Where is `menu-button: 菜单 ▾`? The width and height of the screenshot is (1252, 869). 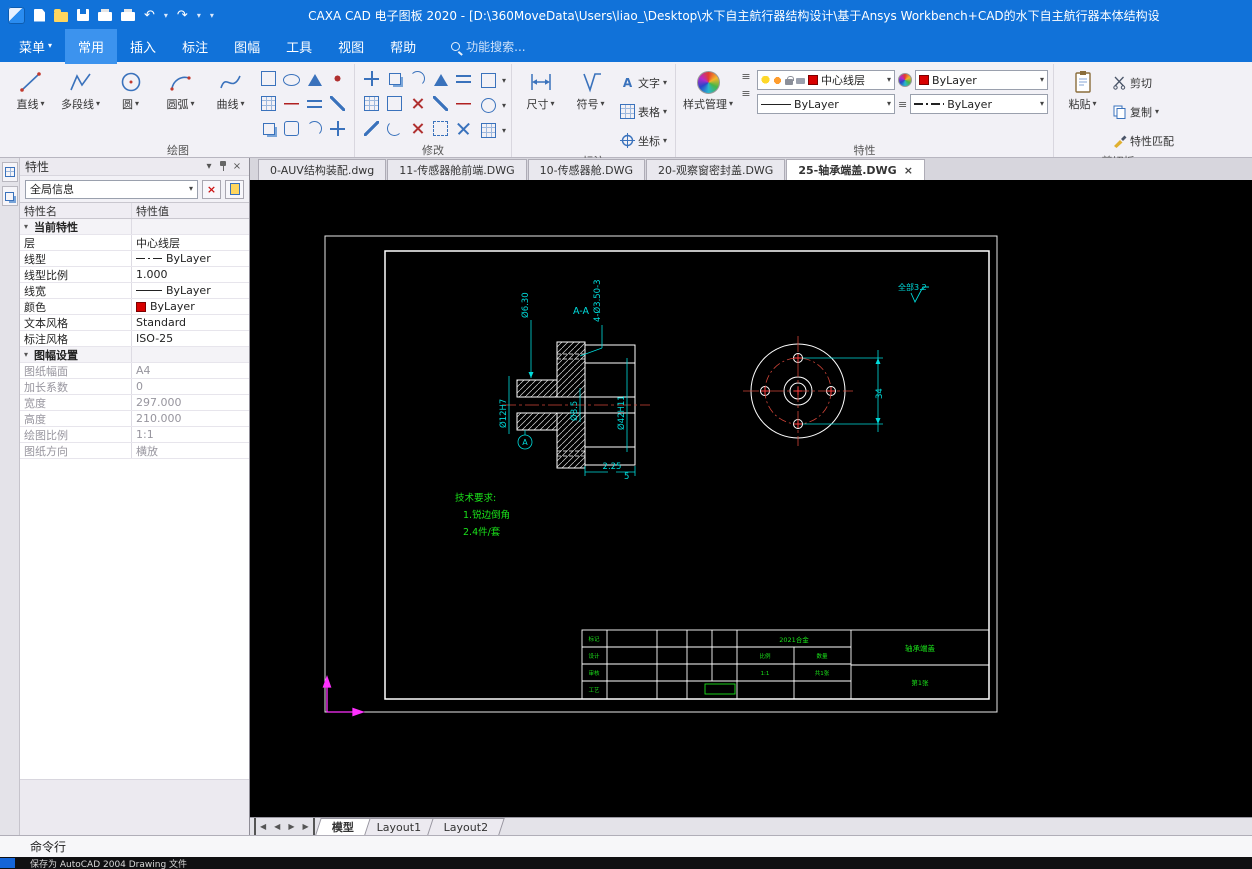 menu-button: 菜单 ▾ is located at coordinates (35, 46).